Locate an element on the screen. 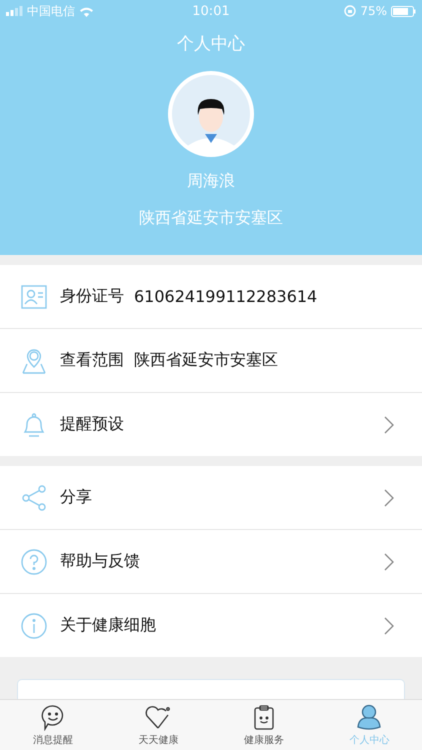 The width and height of the screenshot is (422, 750). menu-row: 身份证号 610624199112283614 is located at coordinates (211, 297).